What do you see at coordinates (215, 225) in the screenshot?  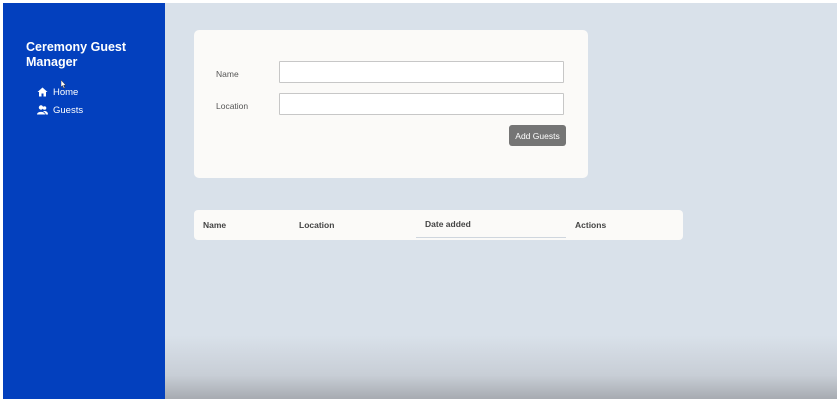 I see `column-header-name: Name` at bounding box center [215, 225].